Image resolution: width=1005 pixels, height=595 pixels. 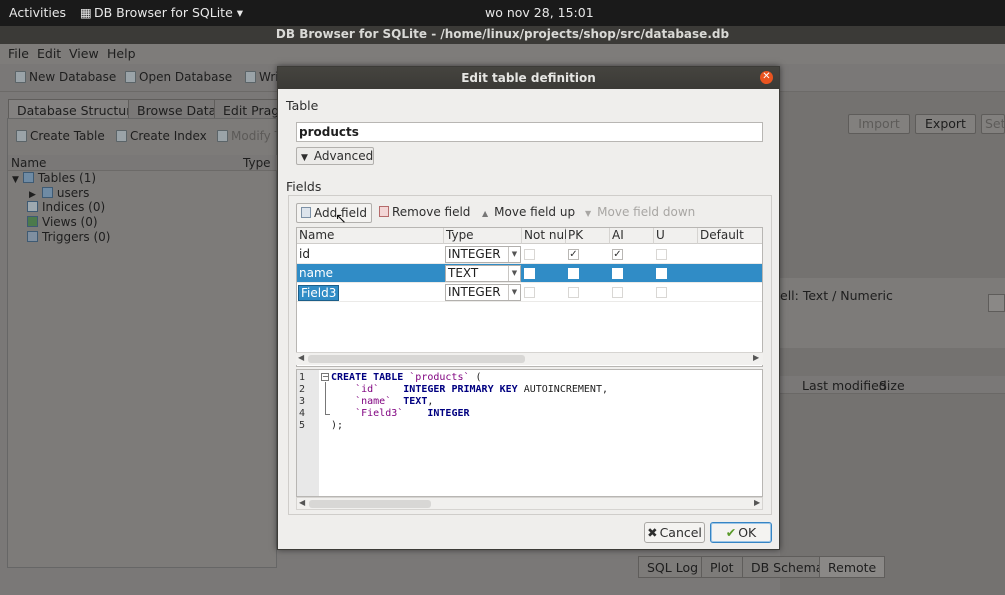 I want to click on field-type-select: TEXT ▼, so click(x=483, y=273).